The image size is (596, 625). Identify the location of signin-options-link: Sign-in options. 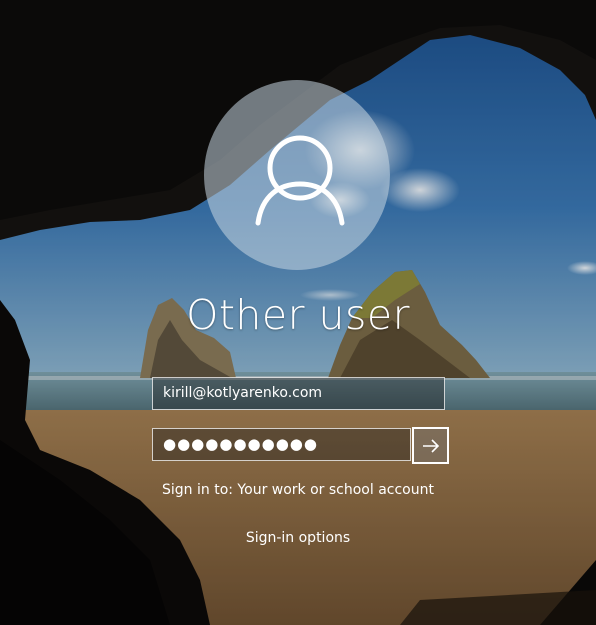
(298, 538).